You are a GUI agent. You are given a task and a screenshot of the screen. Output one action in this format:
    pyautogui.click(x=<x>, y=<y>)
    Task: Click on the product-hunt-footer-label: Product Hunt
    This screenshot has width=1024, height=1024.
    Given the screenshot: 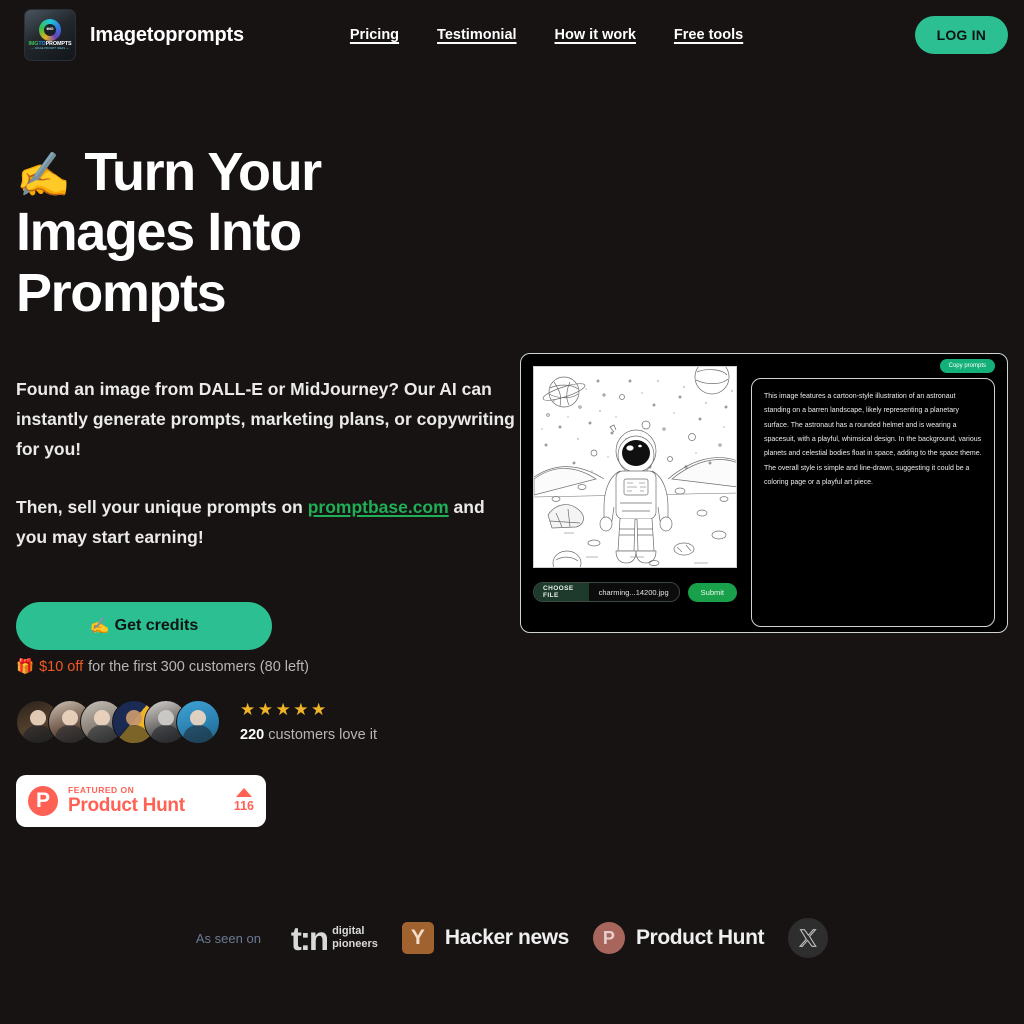 What is the action you would take?
    pyautogui.click(x=700, y=937)
    